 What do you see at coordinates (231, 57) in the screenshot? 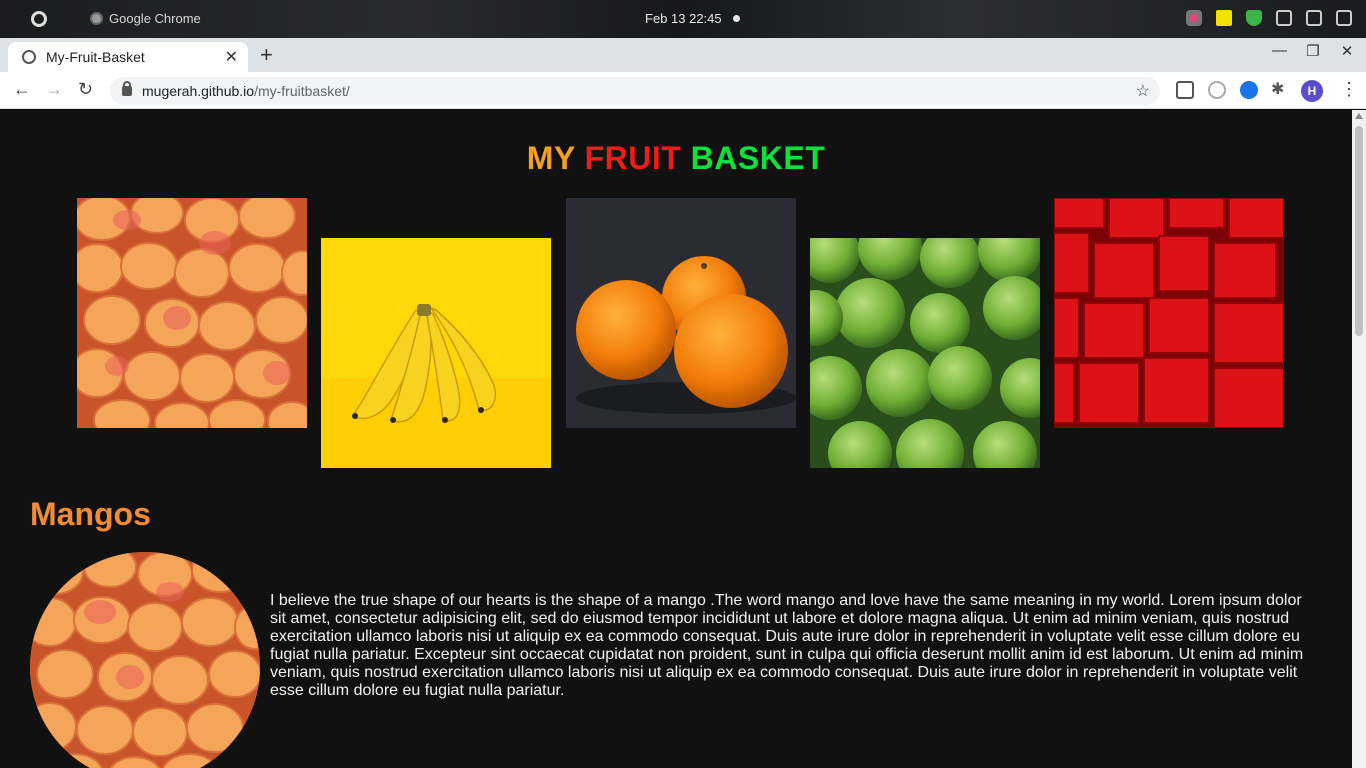
I see `tab-close-button: ✕` at bounding box center [231, 57].